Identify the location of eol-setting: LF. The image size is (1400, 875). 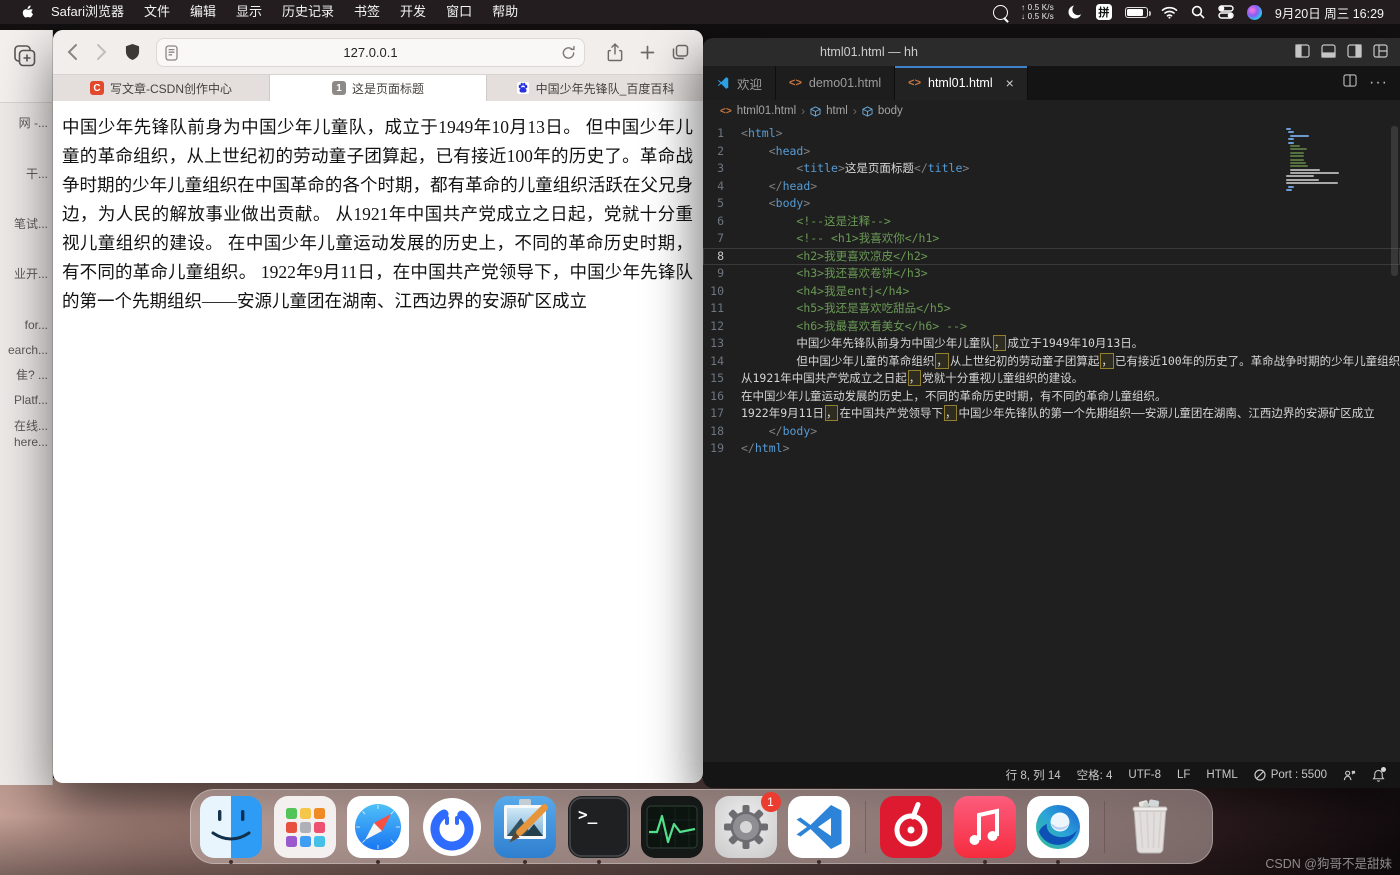
(1183, 775).